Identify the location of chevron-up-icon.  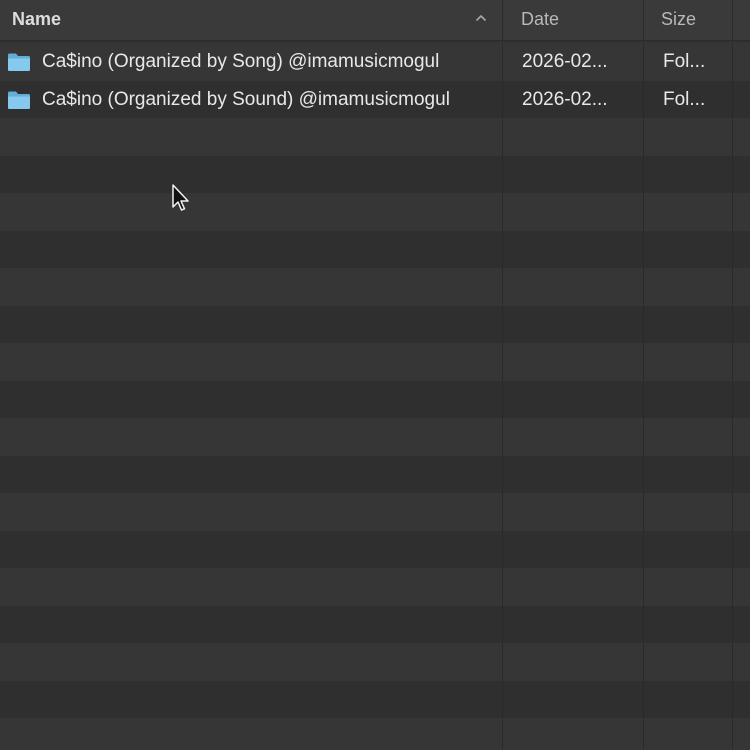
(481, 18).